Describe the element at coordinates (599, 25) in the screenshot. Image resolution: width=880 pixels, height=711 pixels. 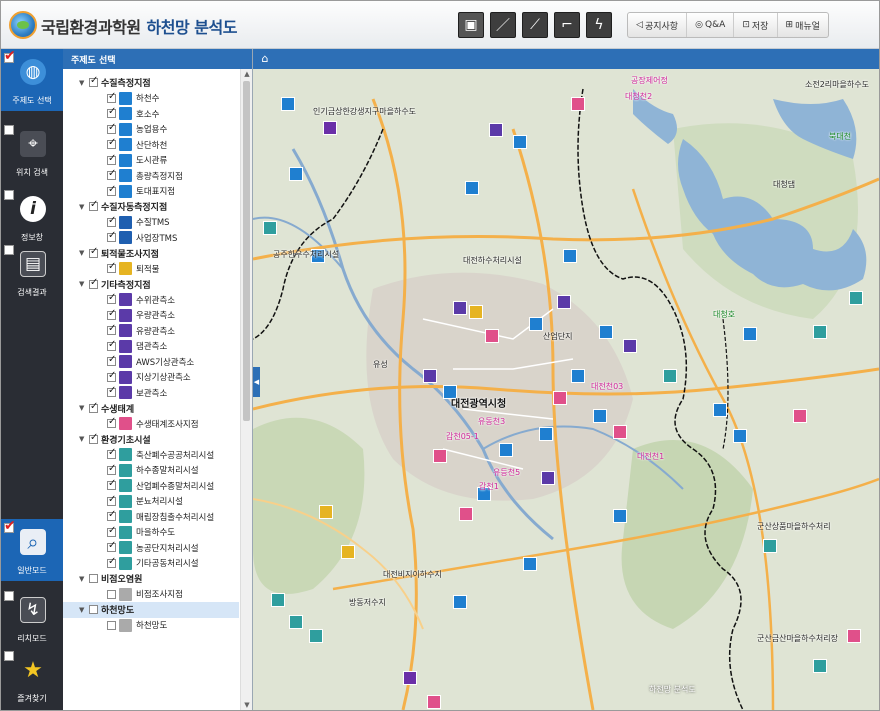
I see `lightning-tool-icon: ϟ` at that location.